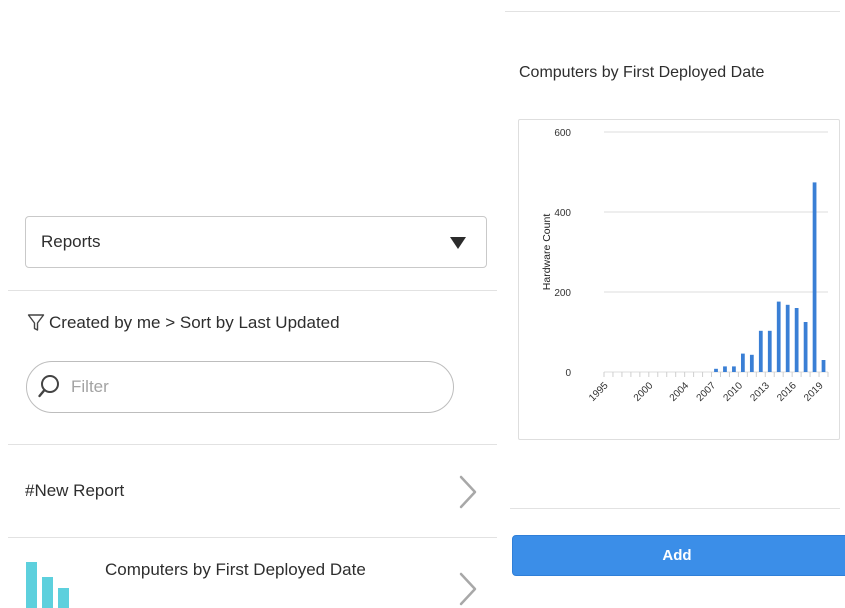  I want to click on list-item-label: #New Report, so click(75, 490).